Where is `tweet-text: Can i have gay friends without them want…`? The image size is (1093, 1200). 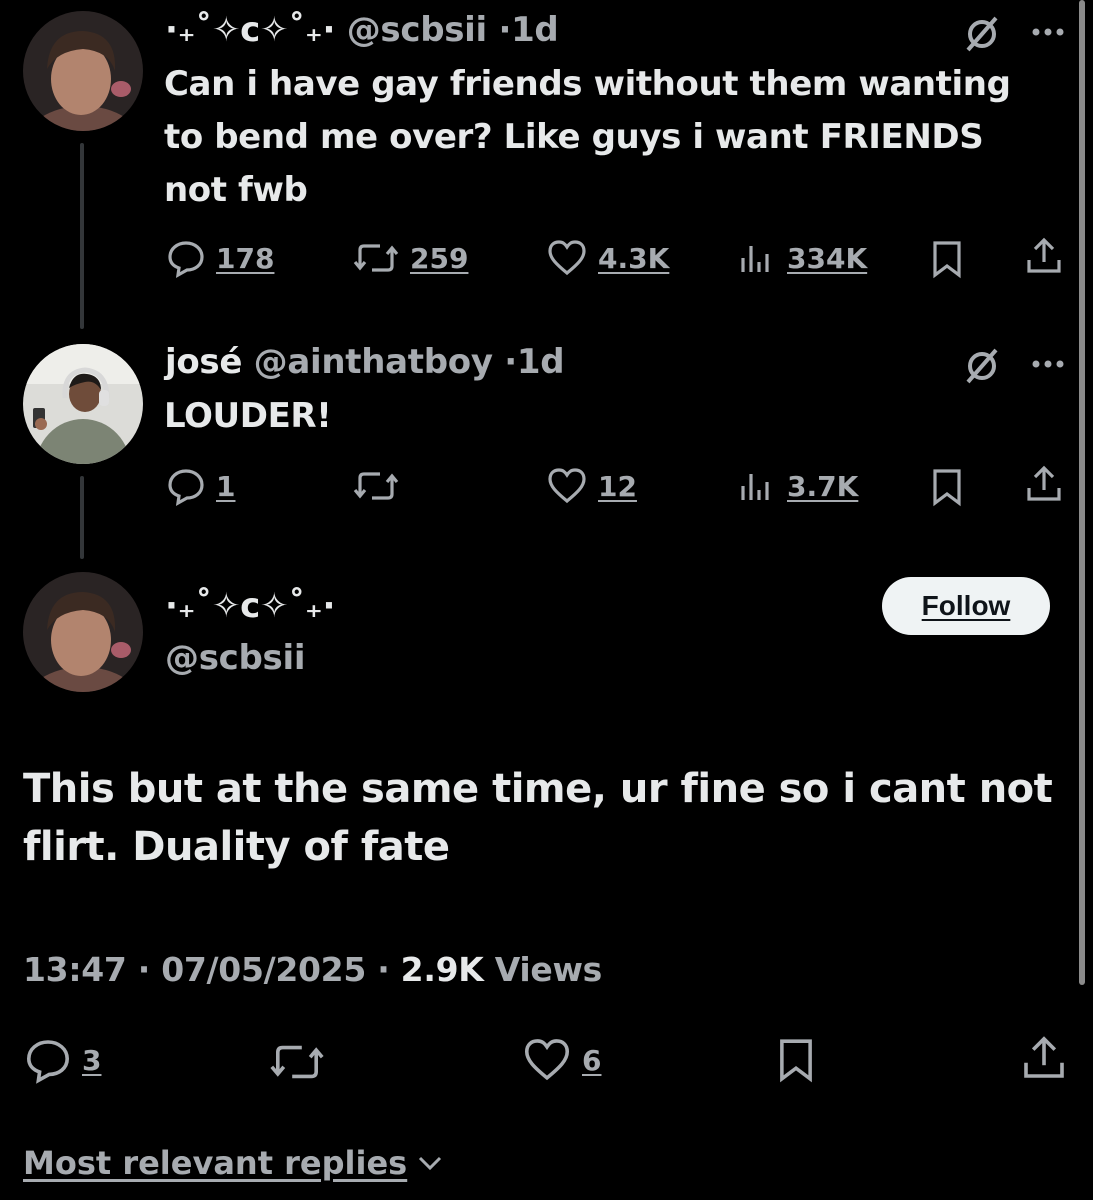 tweet-text: Can i have gay friends without them want… is located at coordinates (587, 137).